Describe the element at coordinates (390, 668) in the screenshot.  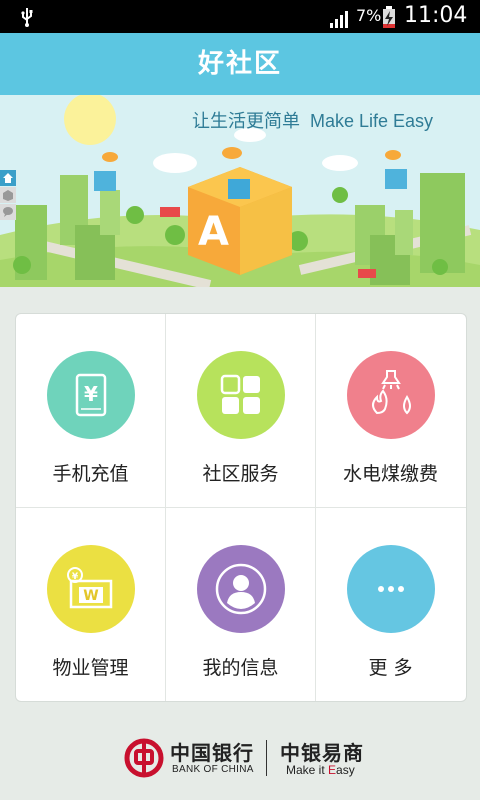
I see `menu-item-label: 更 多` at that location.